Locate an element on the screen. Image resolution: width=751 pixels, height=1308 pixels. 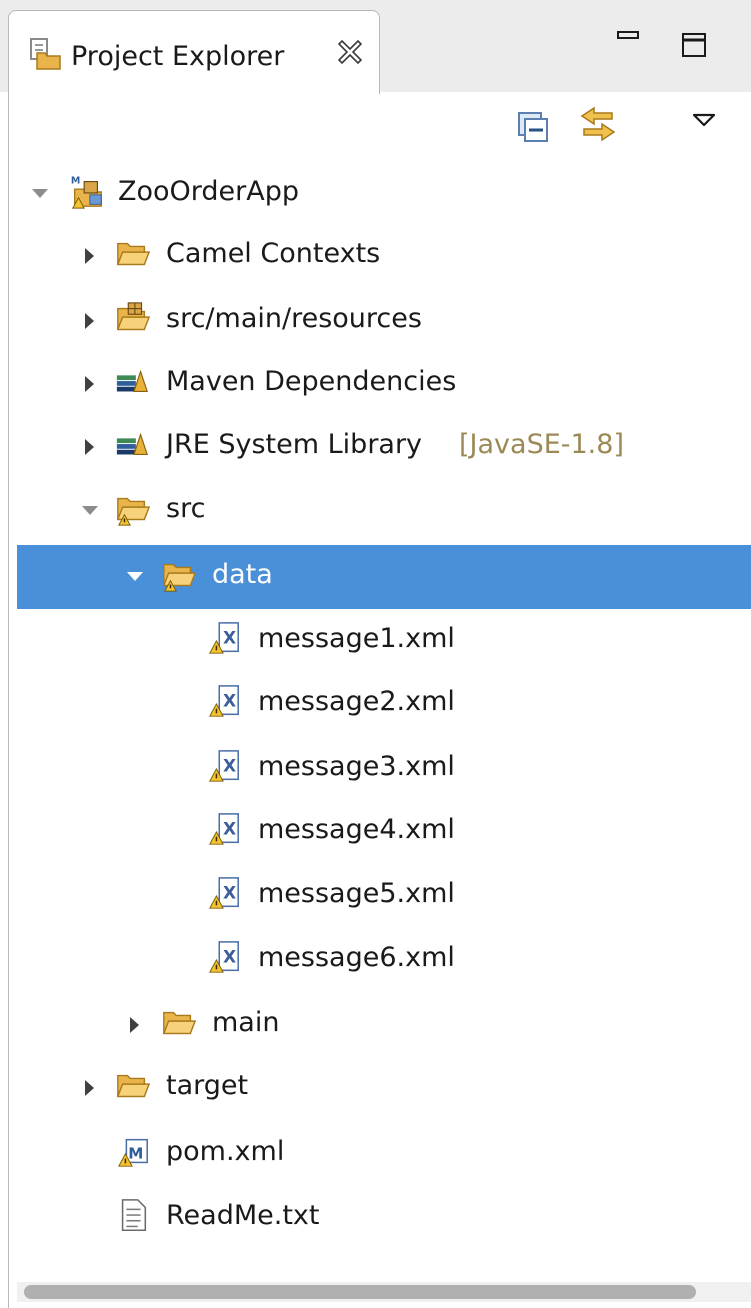
tree-item-label: message3.xml is located at coordinates (356, 766).